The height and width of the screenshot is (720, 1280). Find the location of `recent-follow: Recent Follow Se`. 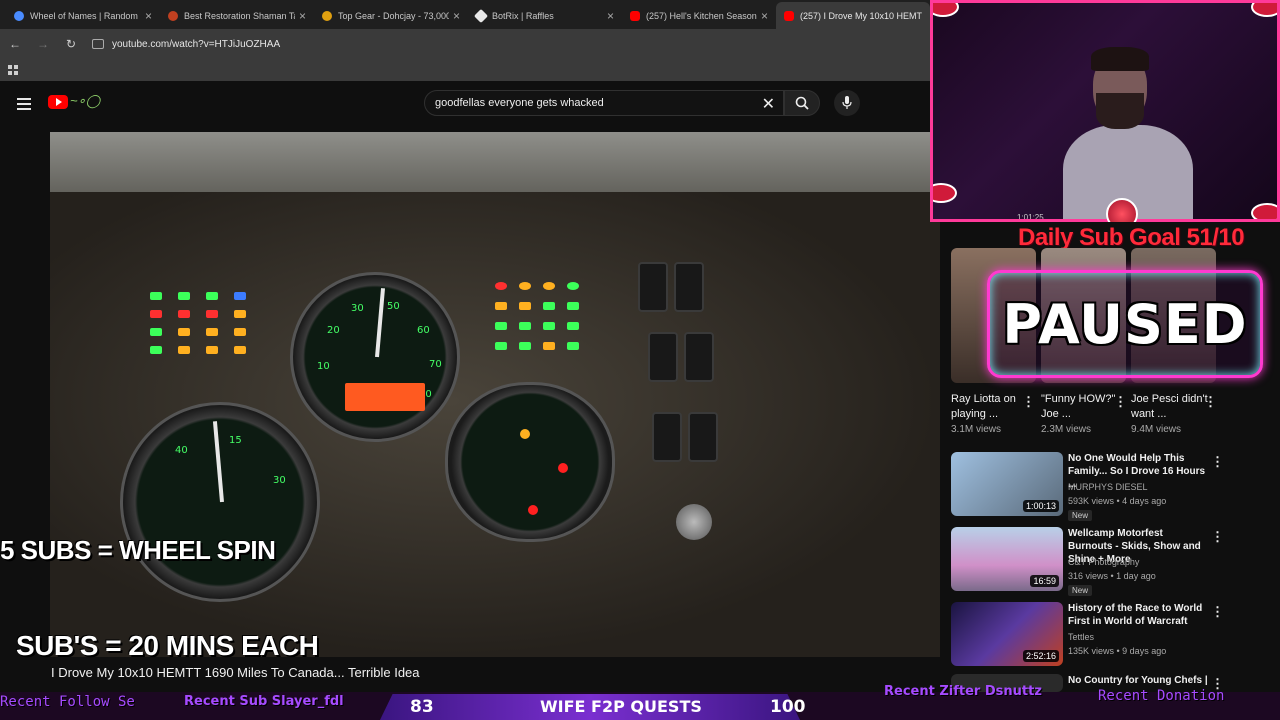

recent-follow: Recent Follow Se is located at coordinates (67, 702).